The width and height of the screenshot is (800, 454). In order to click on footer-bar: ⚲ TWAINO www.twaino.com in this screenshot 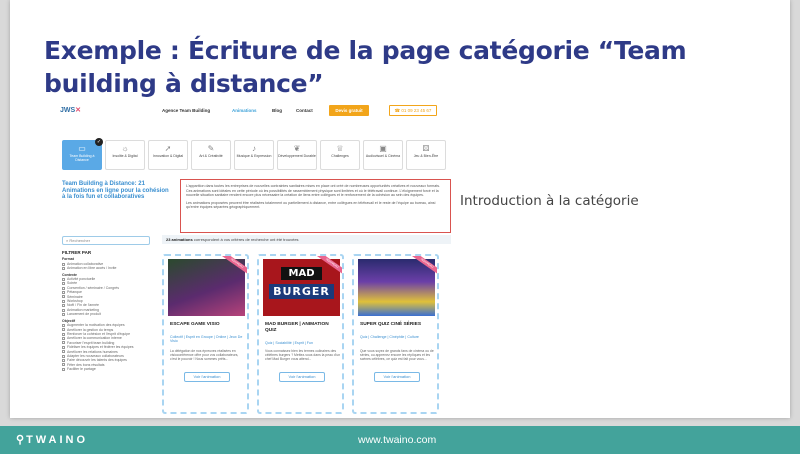, I will do `click(400, 440)`.